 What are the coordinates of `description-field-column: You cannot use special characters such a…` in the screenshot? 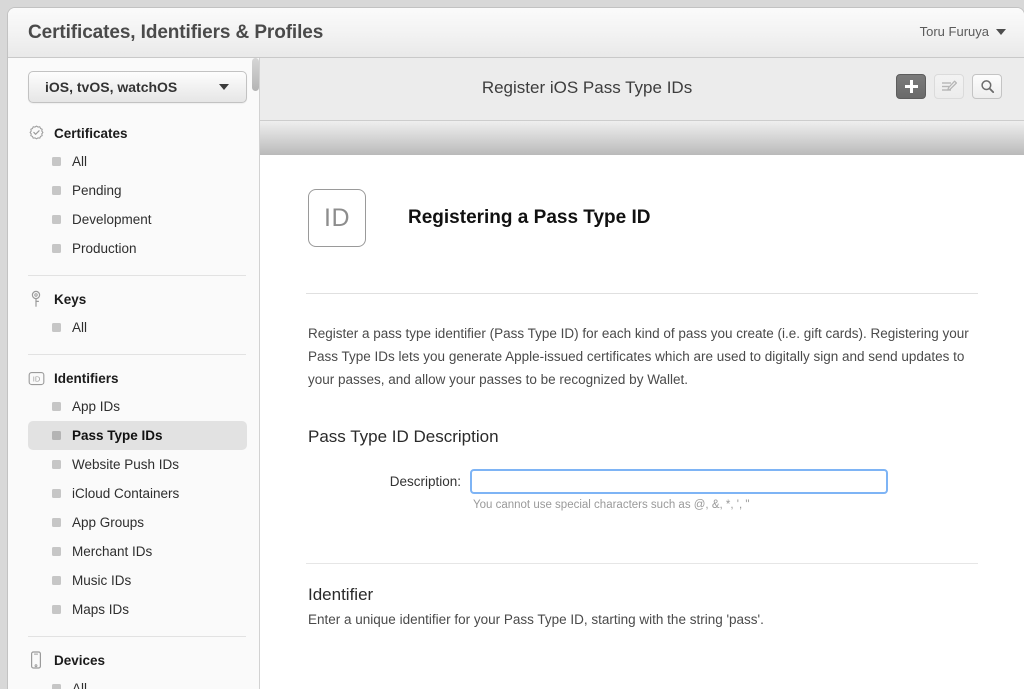 It's located at (679, 490).